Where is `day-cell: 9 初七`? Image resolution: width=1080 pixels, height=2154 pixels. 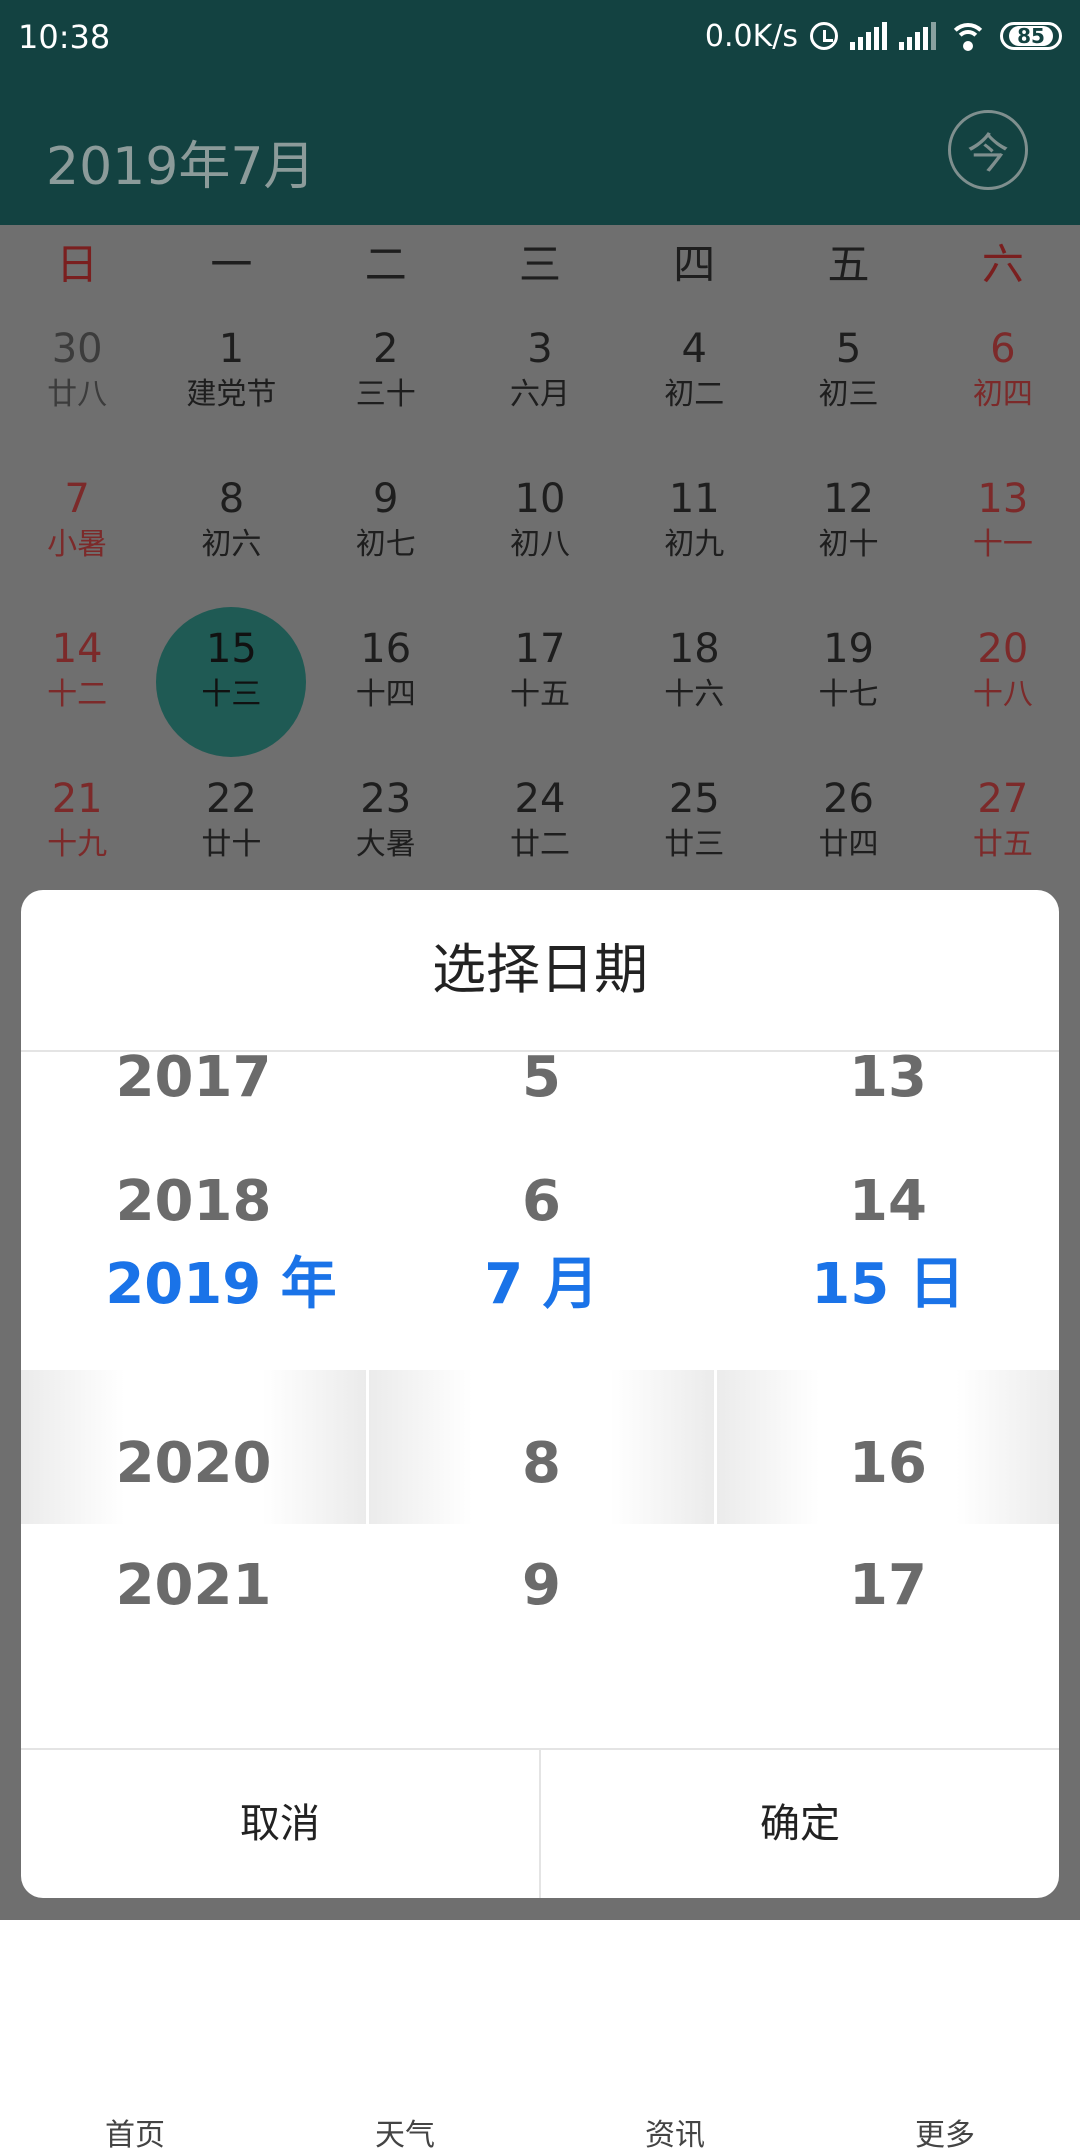
day-cell: 9 初七 is located at coordinates (386, 540).